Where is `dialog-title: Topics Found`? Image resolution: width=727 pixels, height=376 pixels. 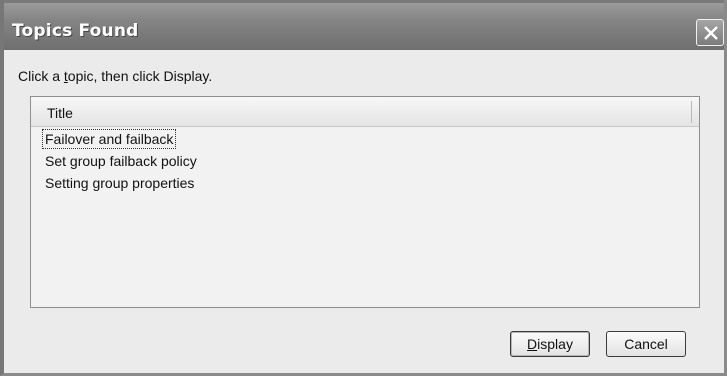
dialog-title: Topics Found is located at coordinates (75, 31).